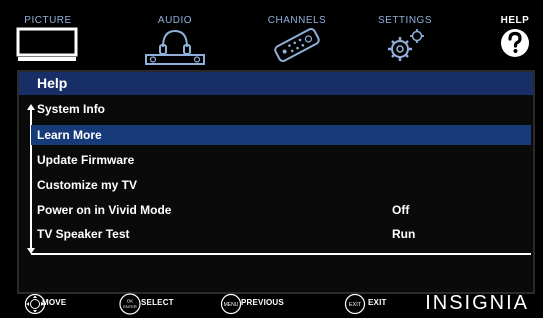 This screenshot has width=543, height=318. Describe the element at coordinates (104, 210) in the screenshot. I see `menu-item-label: Power on in Vivid Mode` at that location.